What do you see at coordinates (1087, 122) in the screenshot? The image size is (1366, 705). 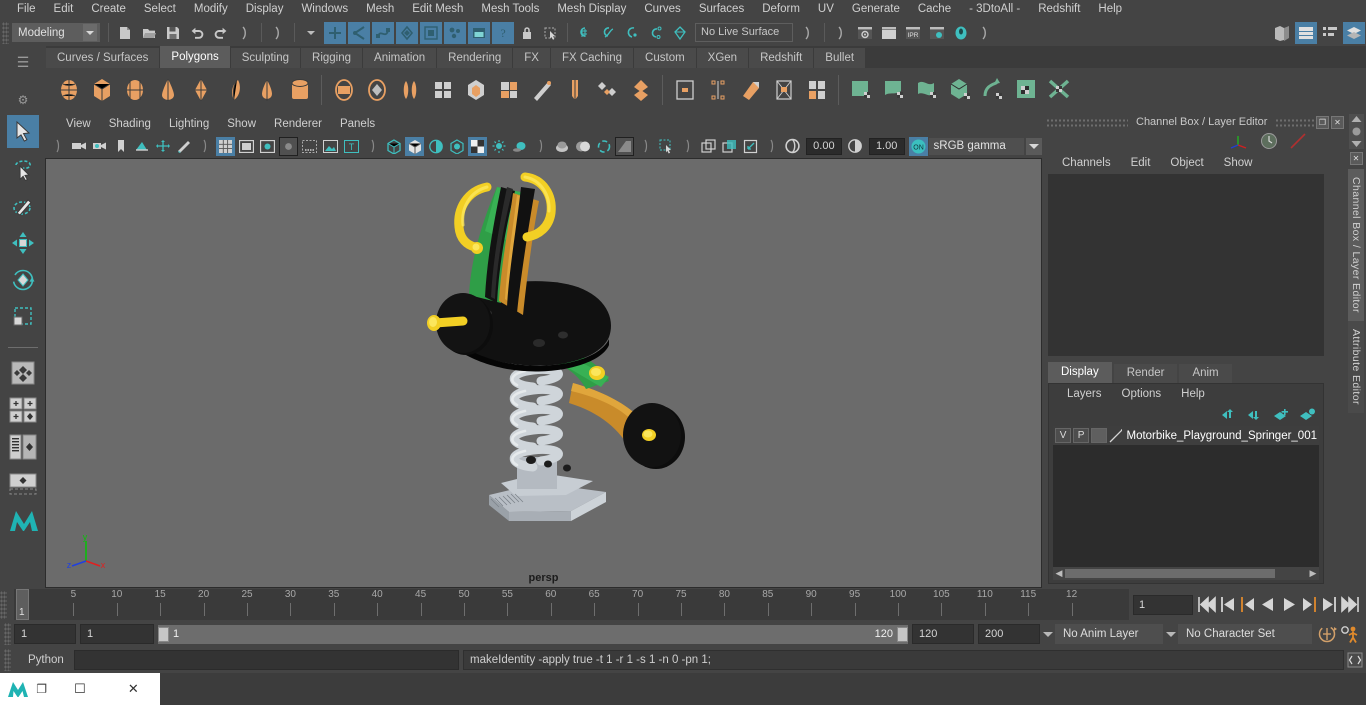 I see `panel-drag-grip-left` at bounding box center [1087, 122].